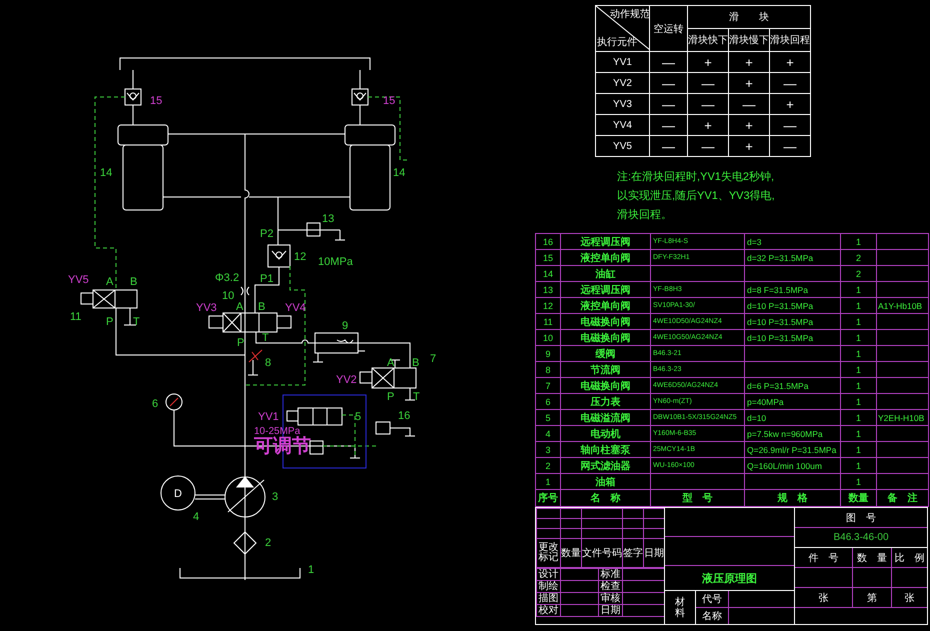 This screenshot has height=631, width=930. Describe the element at coordinates (548, 498) in the screenshot. I see `column-header: 序号` at that location.